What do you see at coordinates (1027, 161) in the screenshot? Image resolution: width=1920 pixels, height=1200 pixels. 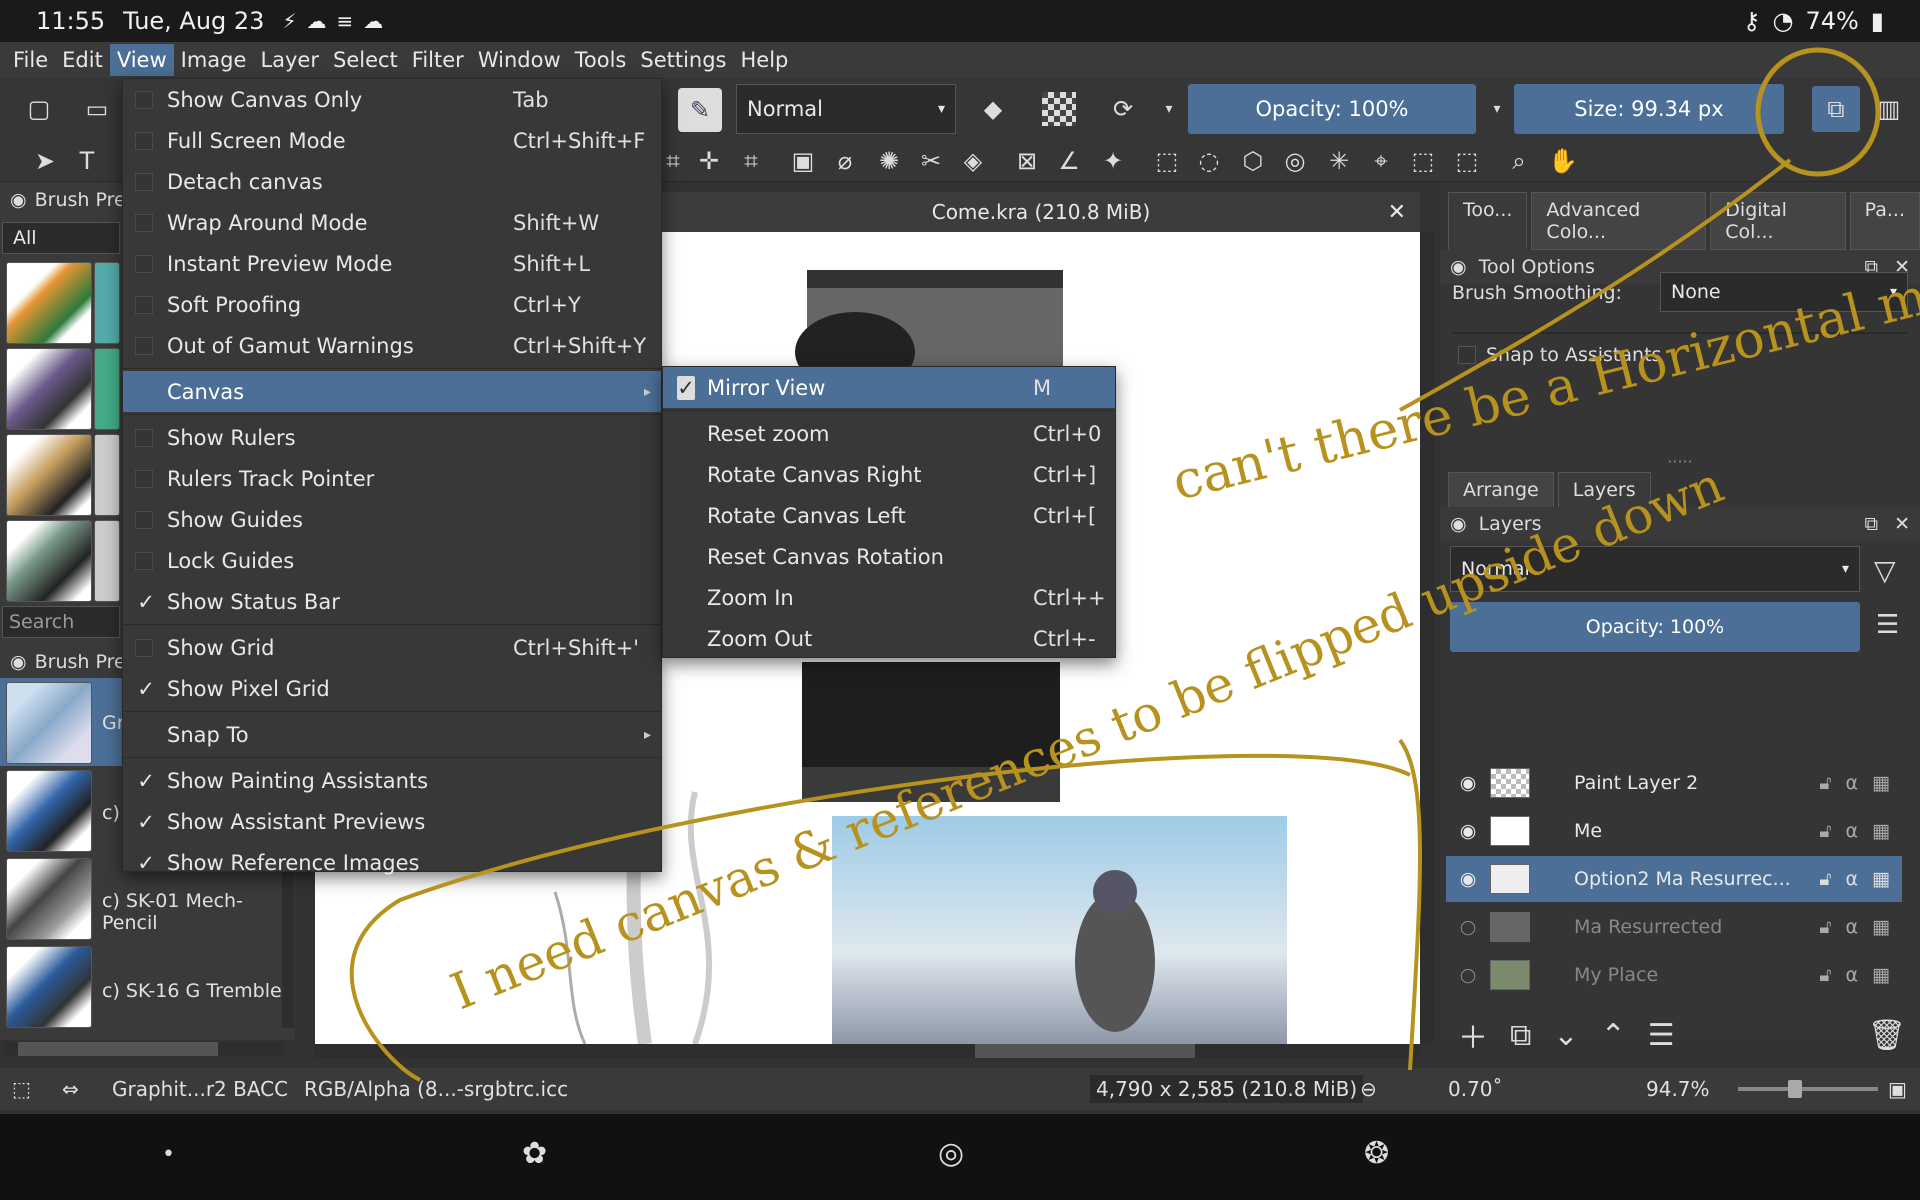 I see `assistant-tool-icon: ⊠` at bounding box center [1027, 161].